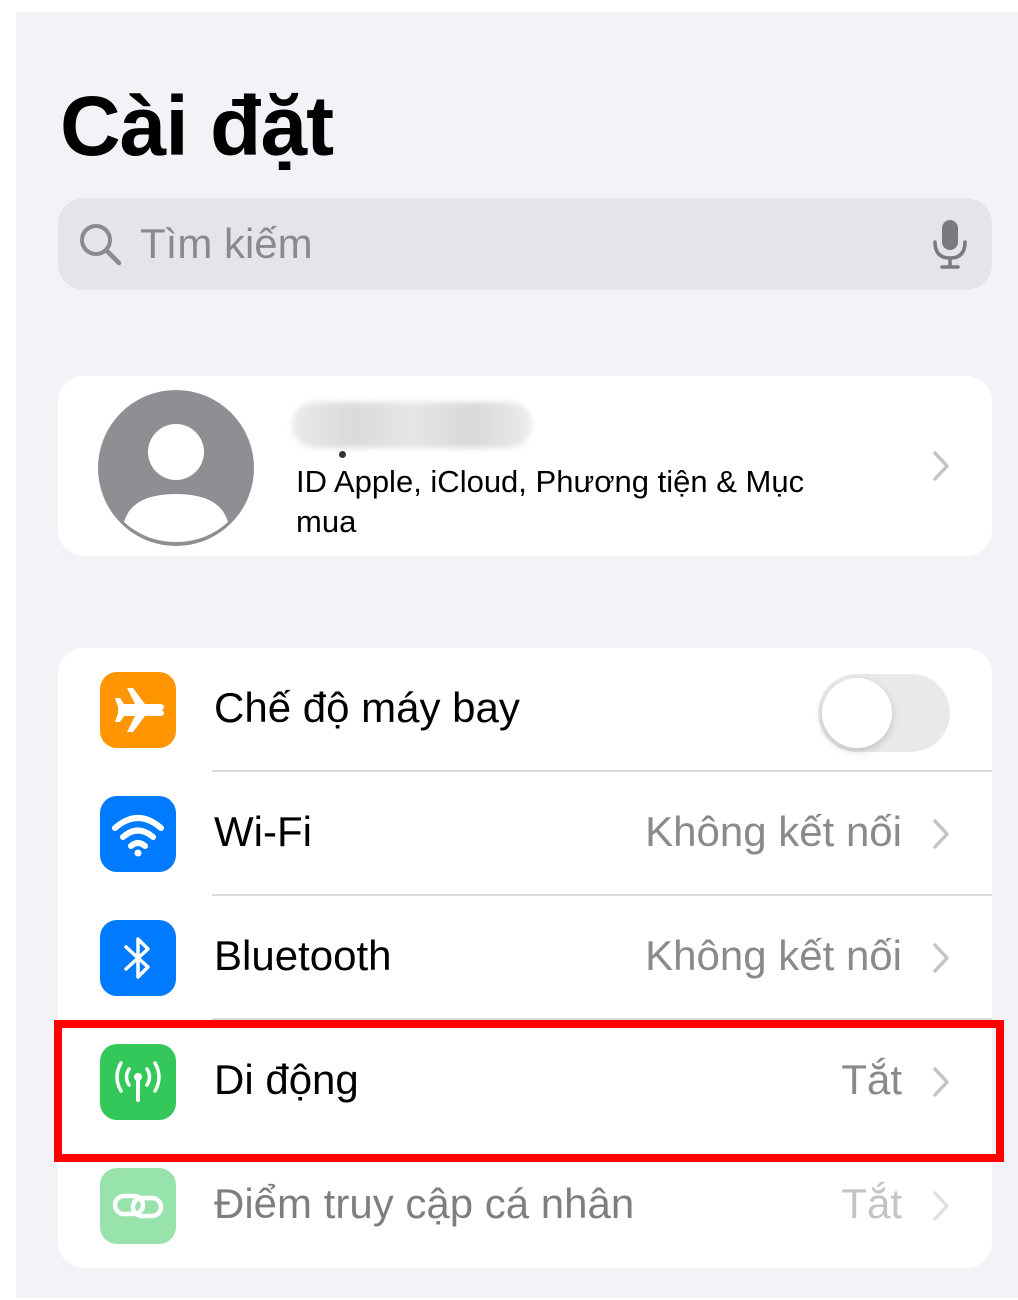 This screenshot has height=1300, width=1018. I want to click on wifi-label: Wi-Fi, so click(263, 831).